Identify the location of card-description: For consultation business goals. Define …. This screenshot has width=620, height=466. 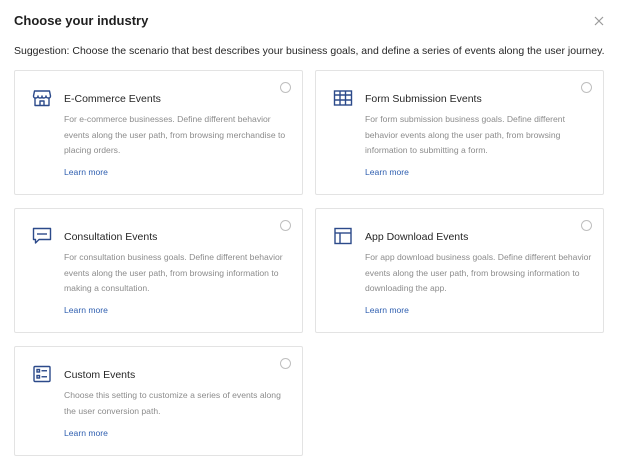
(173, 272).